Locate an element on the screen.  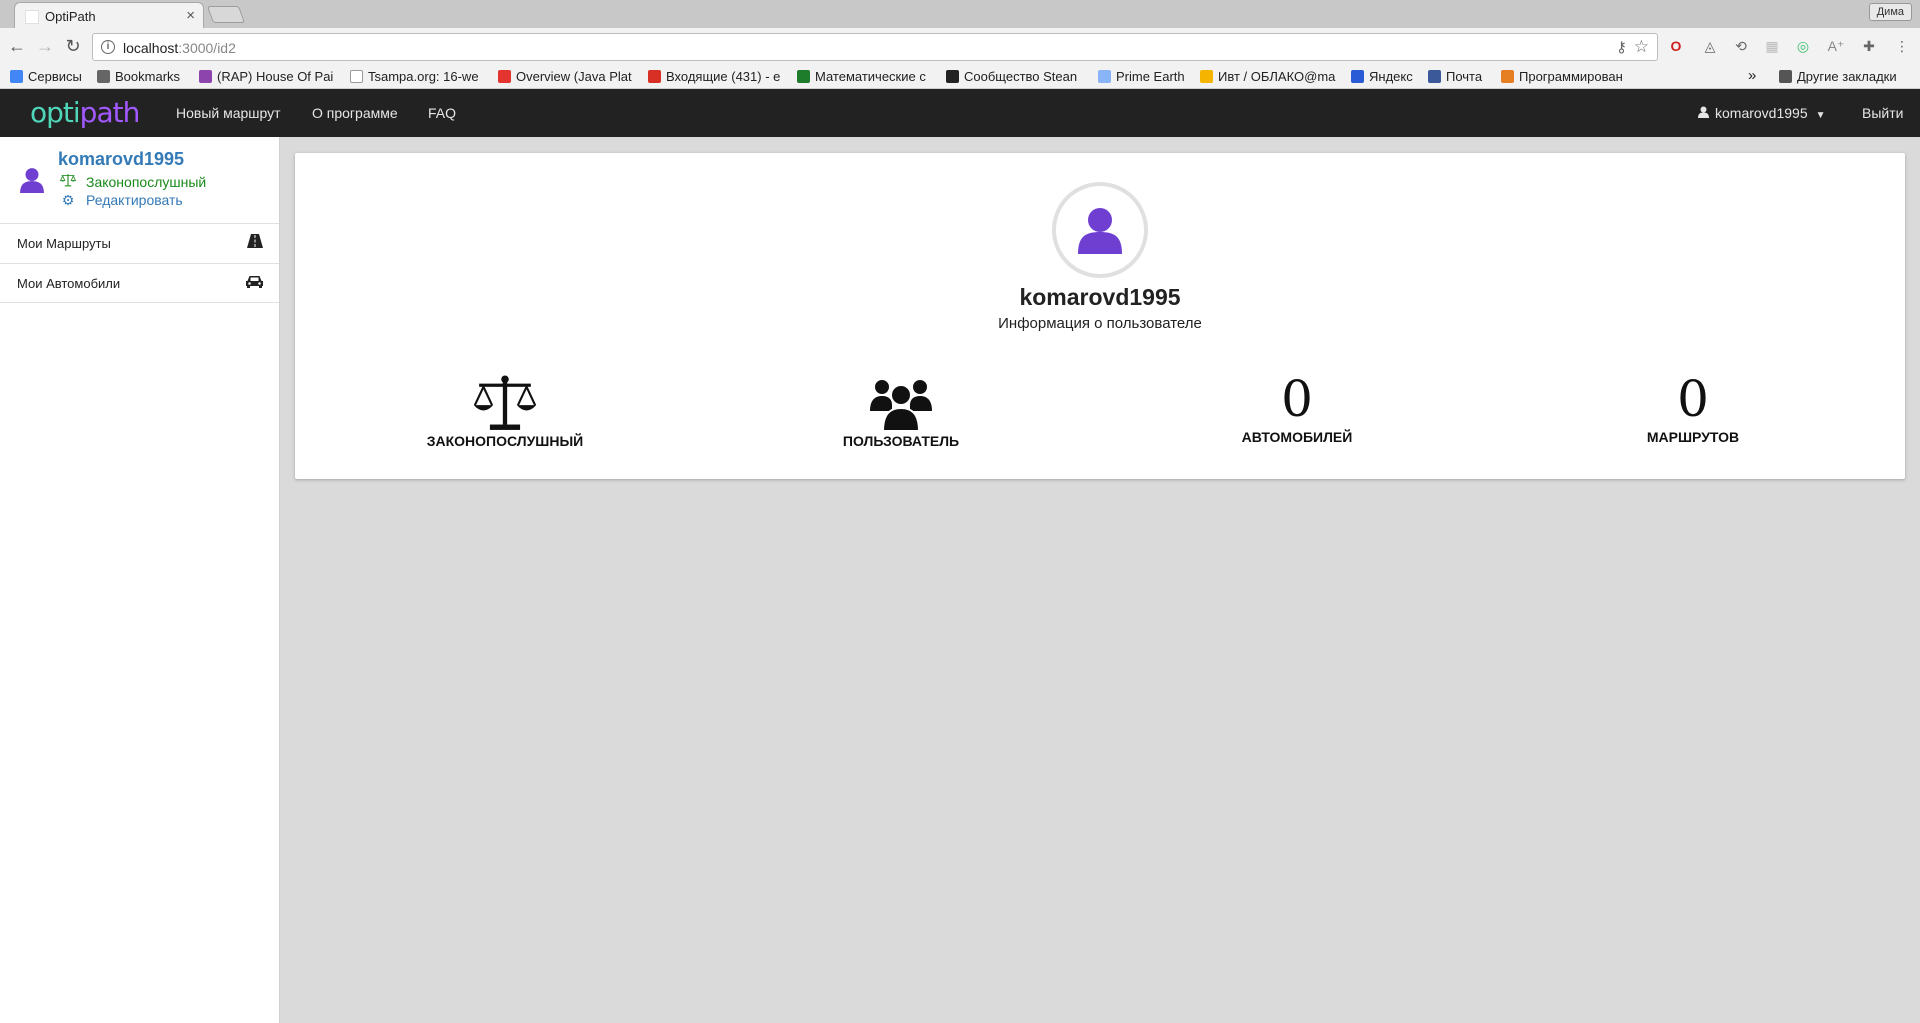
bookmark-star-icon: ☆ is located at coordinates (1641, 47).